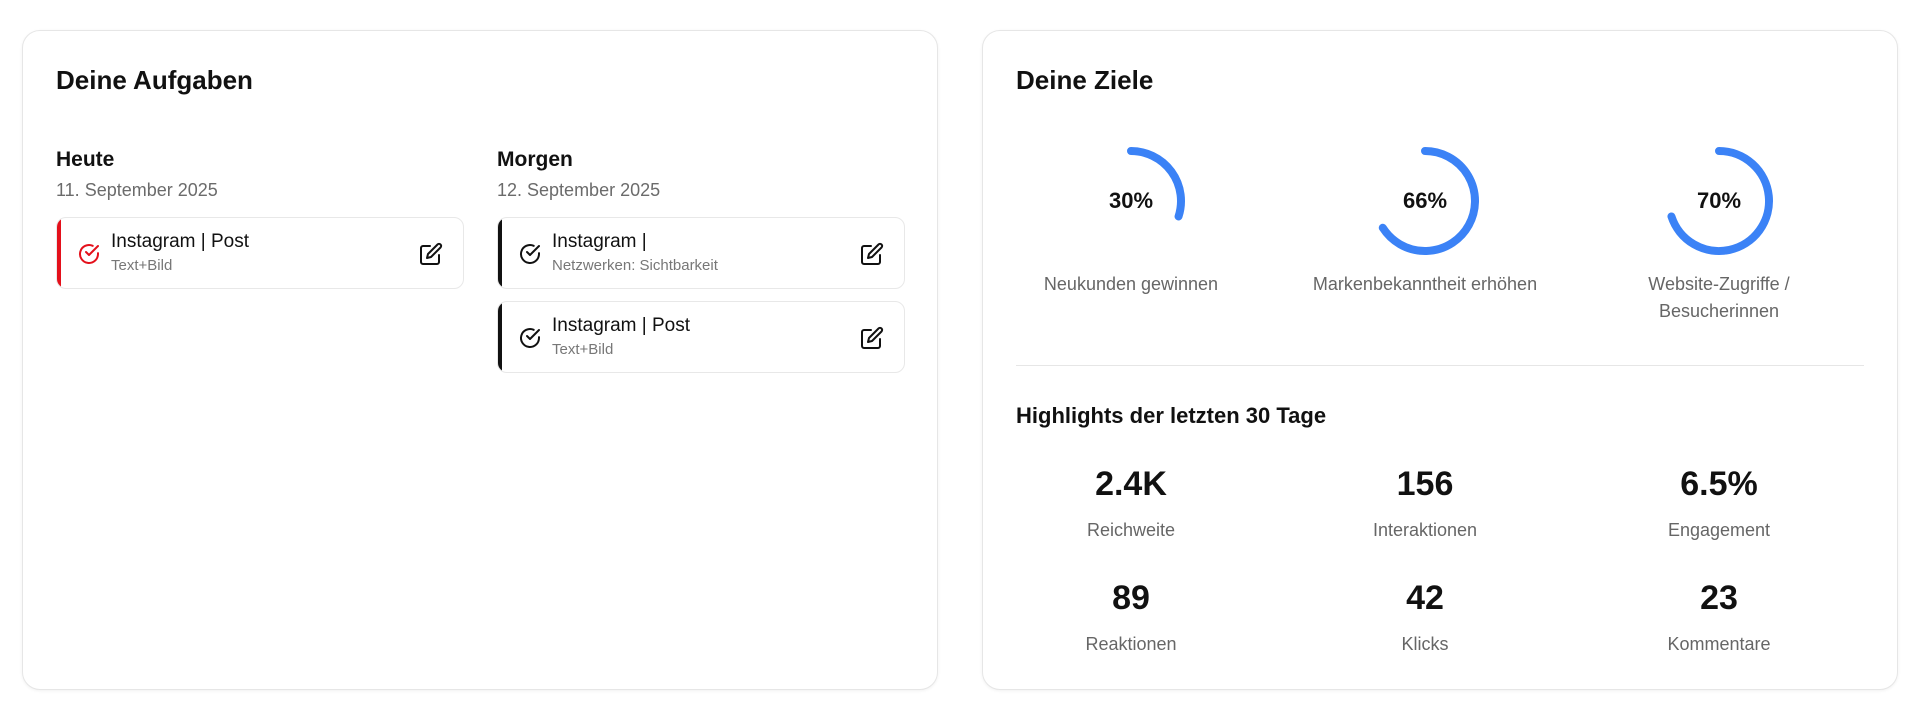  I want to click on goal-label: Neukunden gewinnen, so click(1131, 284).